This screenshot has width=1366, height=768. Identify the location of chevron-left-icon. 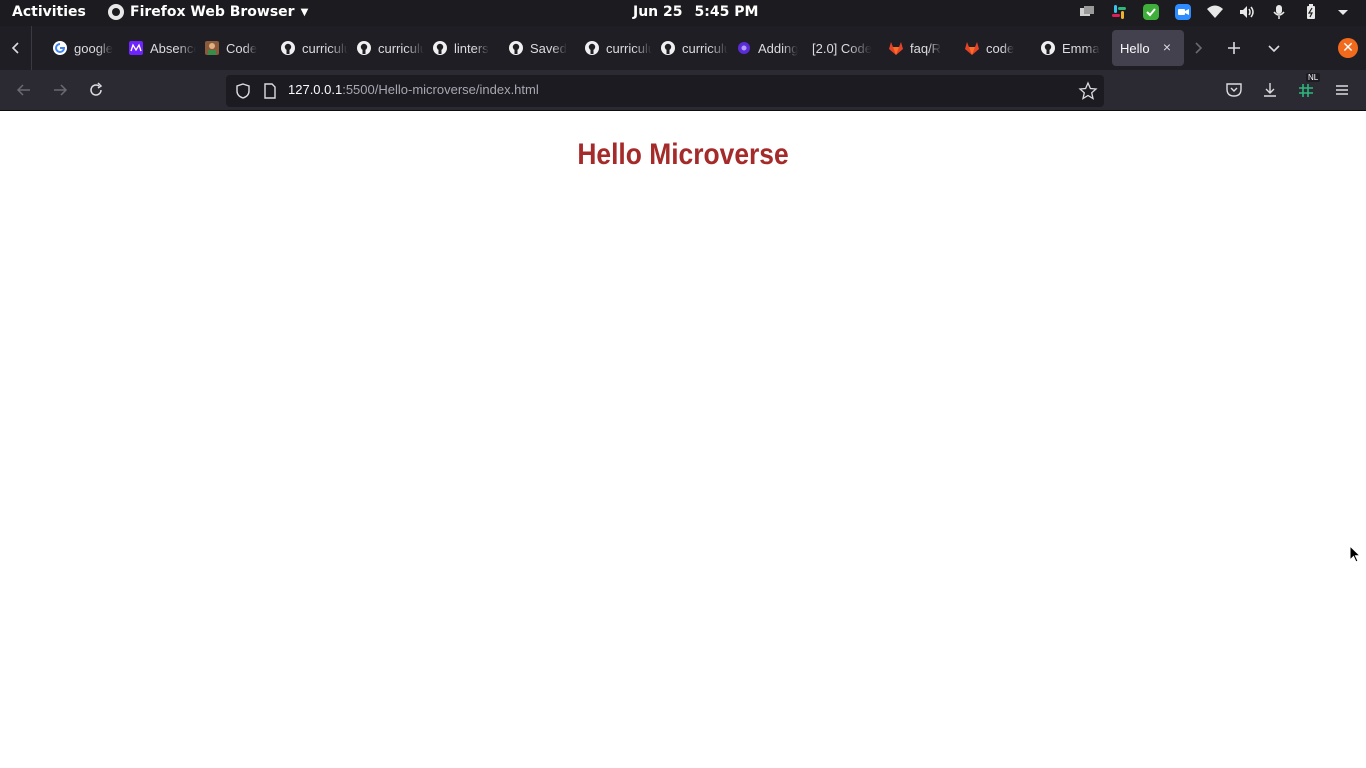
(15, 48).